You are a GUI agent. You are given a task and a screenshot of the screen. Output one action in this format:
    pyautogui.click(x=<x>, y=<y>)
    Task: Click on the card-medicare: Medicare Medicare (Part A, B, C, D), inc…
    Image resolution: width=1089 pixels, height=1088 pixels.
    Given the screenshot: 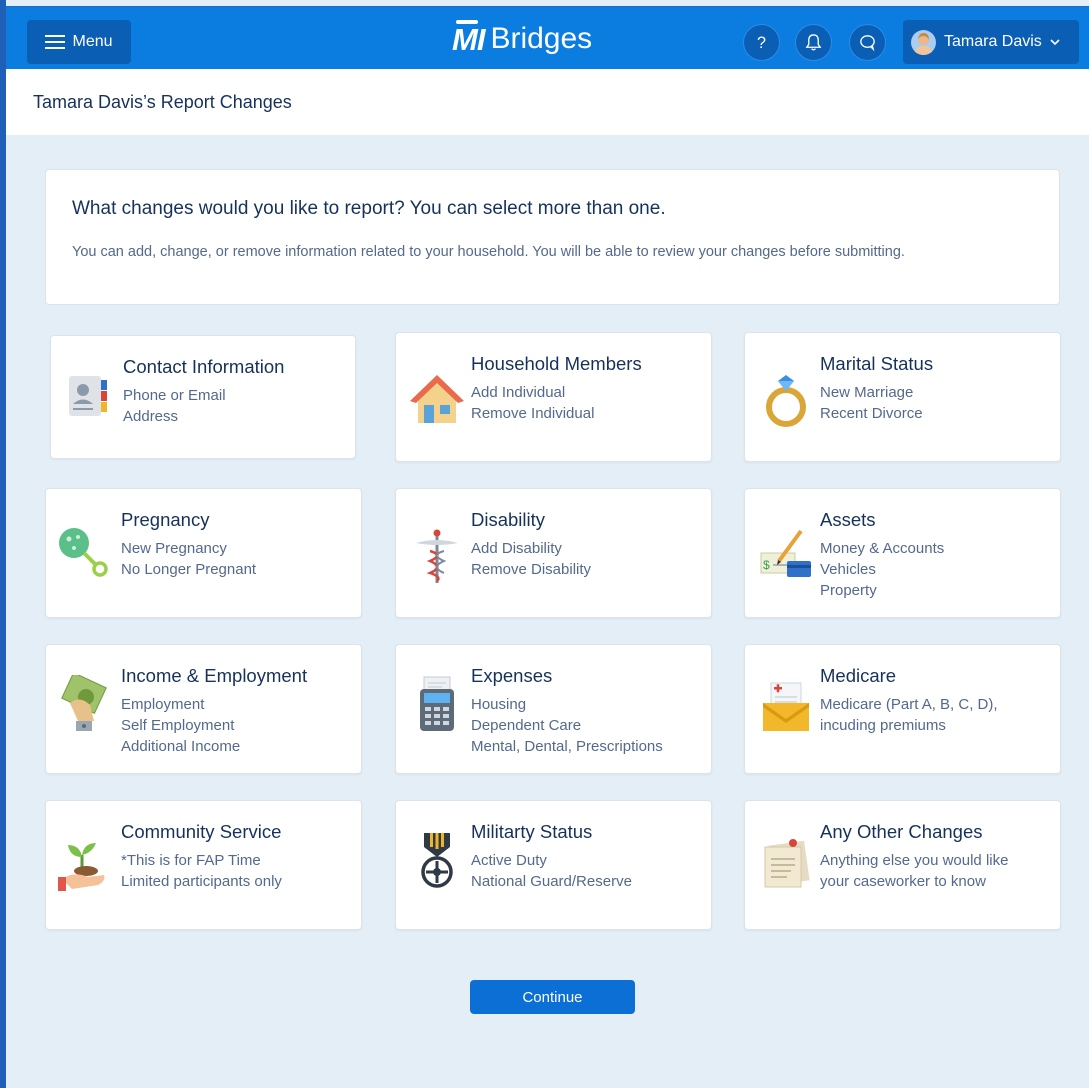 What is the action you would take?
    pyautogui.click(x=902, y=709)
    